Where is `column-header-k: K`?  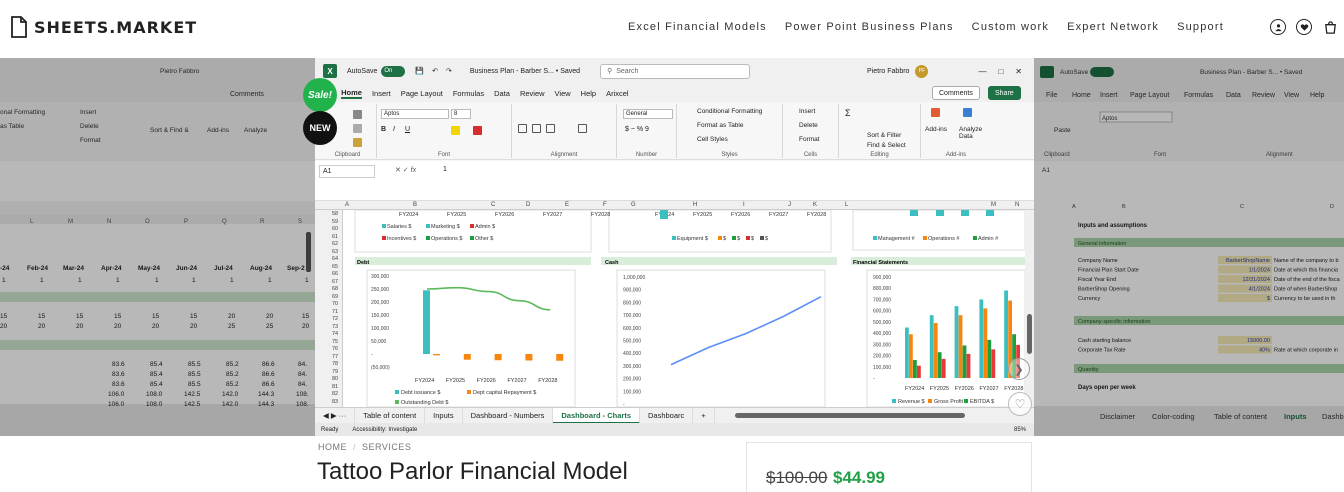 column-header-k: K is located at coordinates (815, 205).